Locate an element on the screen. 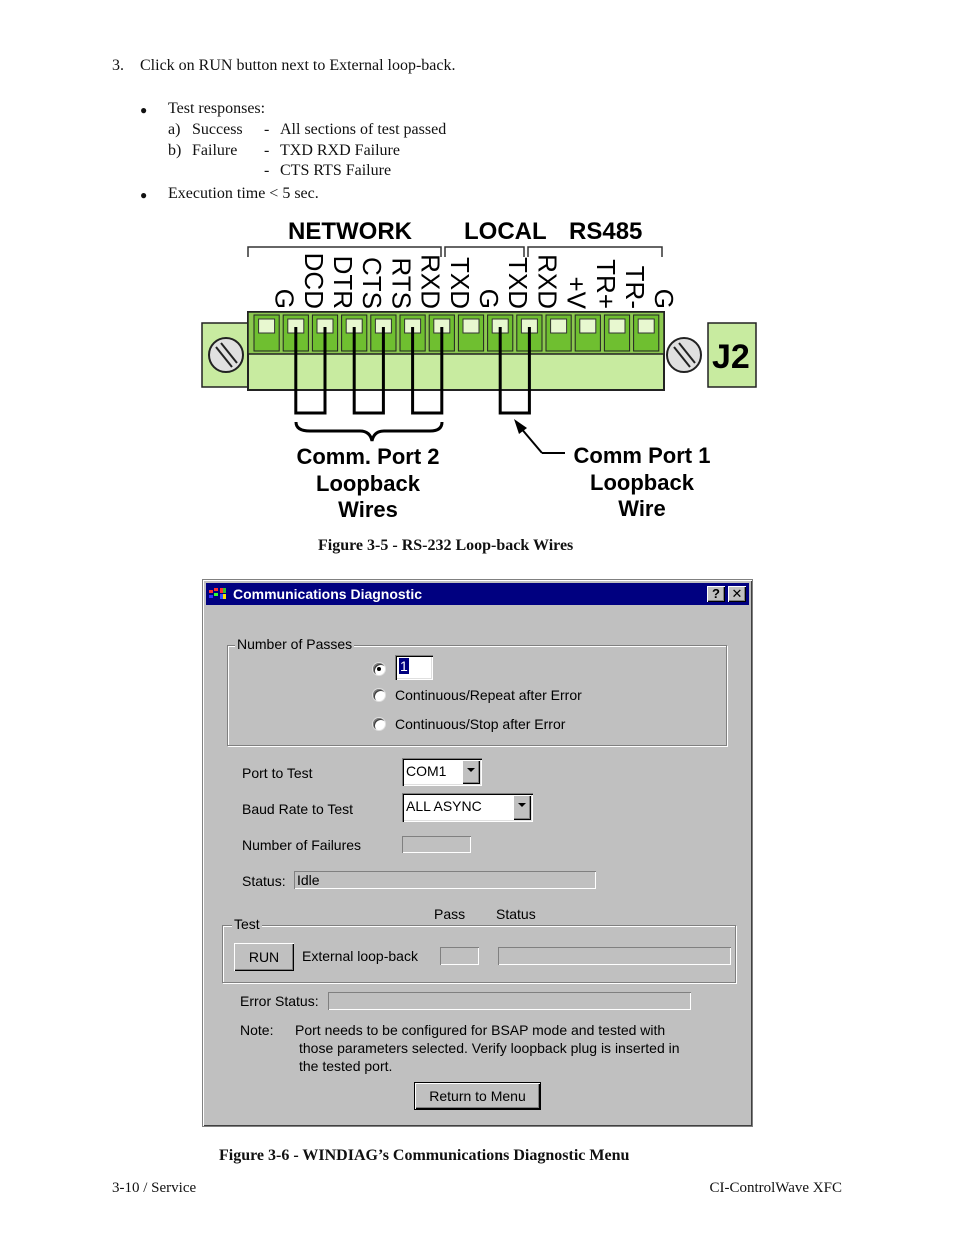 Image resolution: width=954 pixels, height=1235 pixels. pass-column-header: Pass is located at coordinates (450, 914).